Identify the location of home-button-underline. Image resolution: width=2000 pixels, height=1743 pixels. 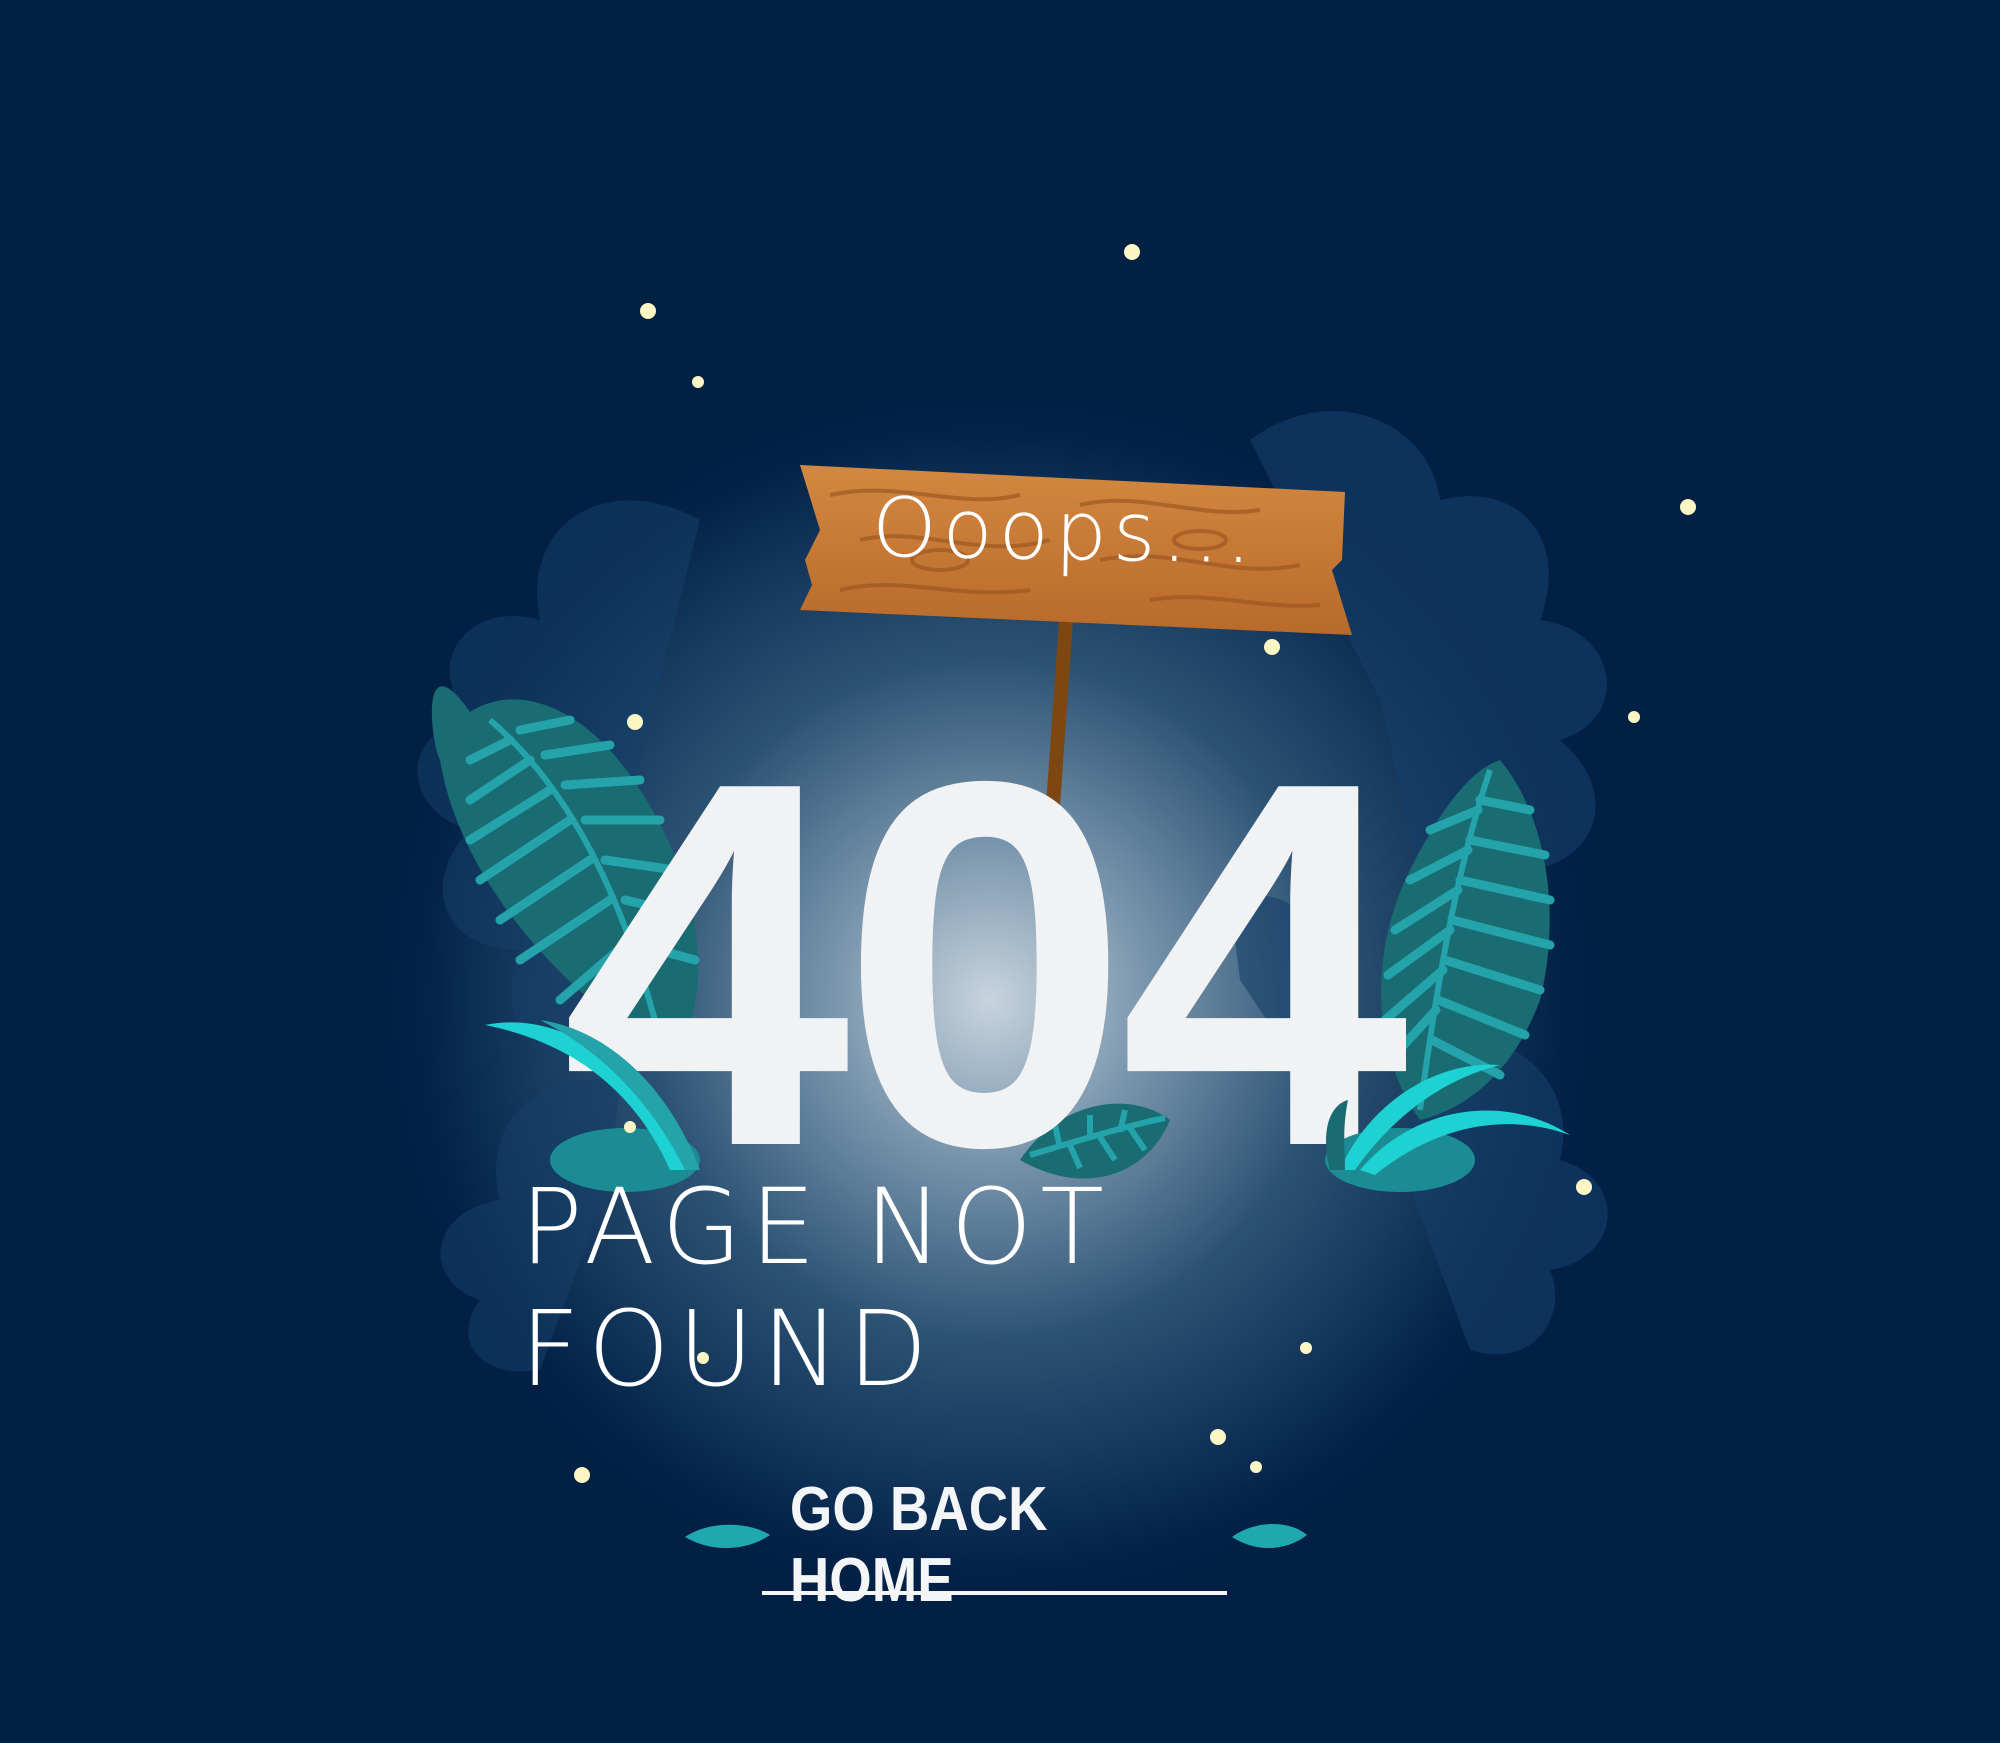
(994, 1593).